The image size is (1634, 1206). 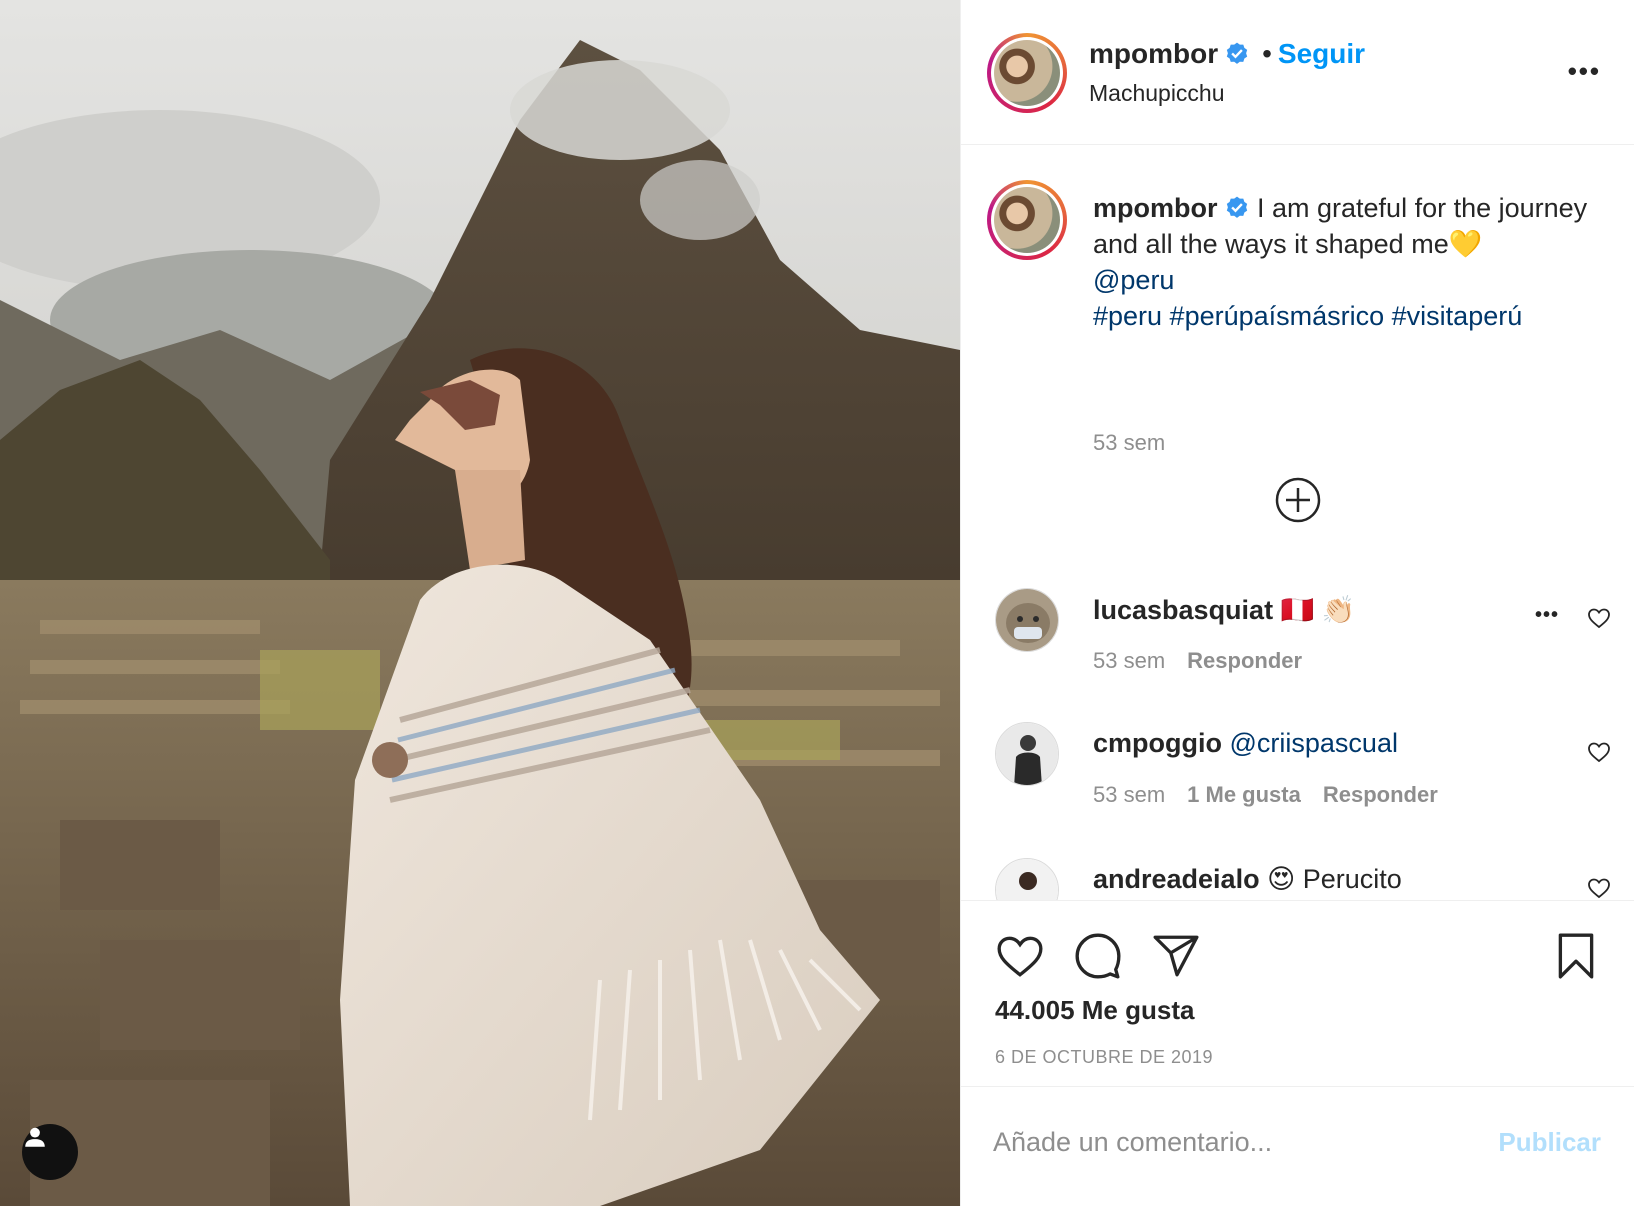 What do you see at coordinates (1314, 610) in the screenshot?
I see `comment-body: 🇵🇪 👏🏻` at bounding box center [1314, 610].